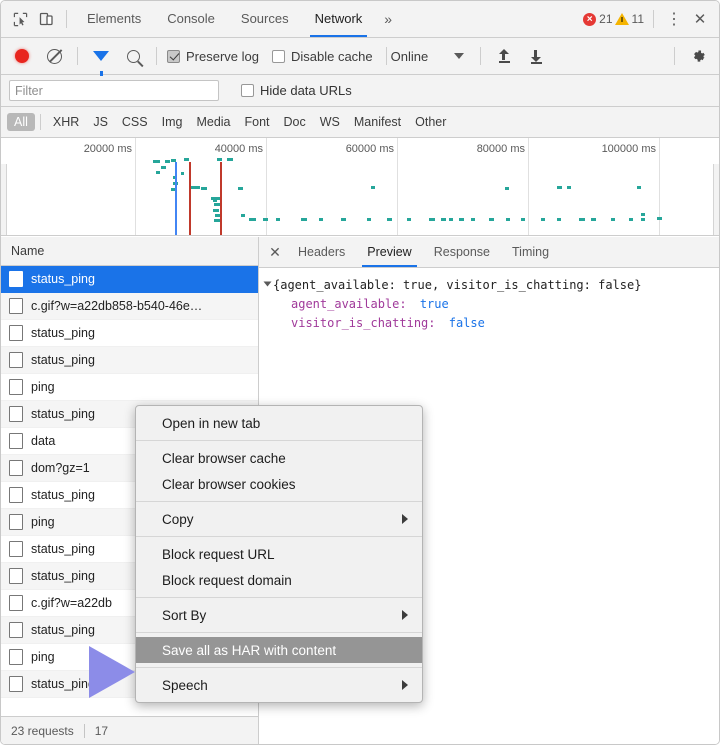 This screenshot has height=745, width=720. What do you see at coordinates (279, 458) in the screenshot?
I see `context-menu-item: Clear browser cache` at bounding box center [279, 458].